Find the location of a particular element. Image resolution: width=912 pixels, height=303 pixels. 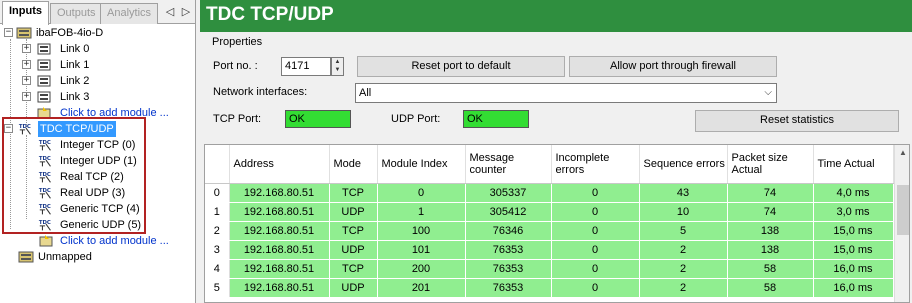

port-spinner: ▲ ▼ is located at coordinates (337, 66).